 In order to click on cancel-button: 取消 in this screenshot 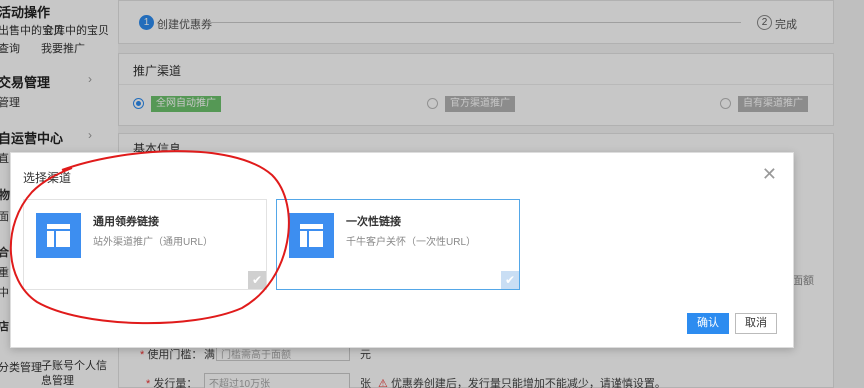, I will do `click(756, 323)`.